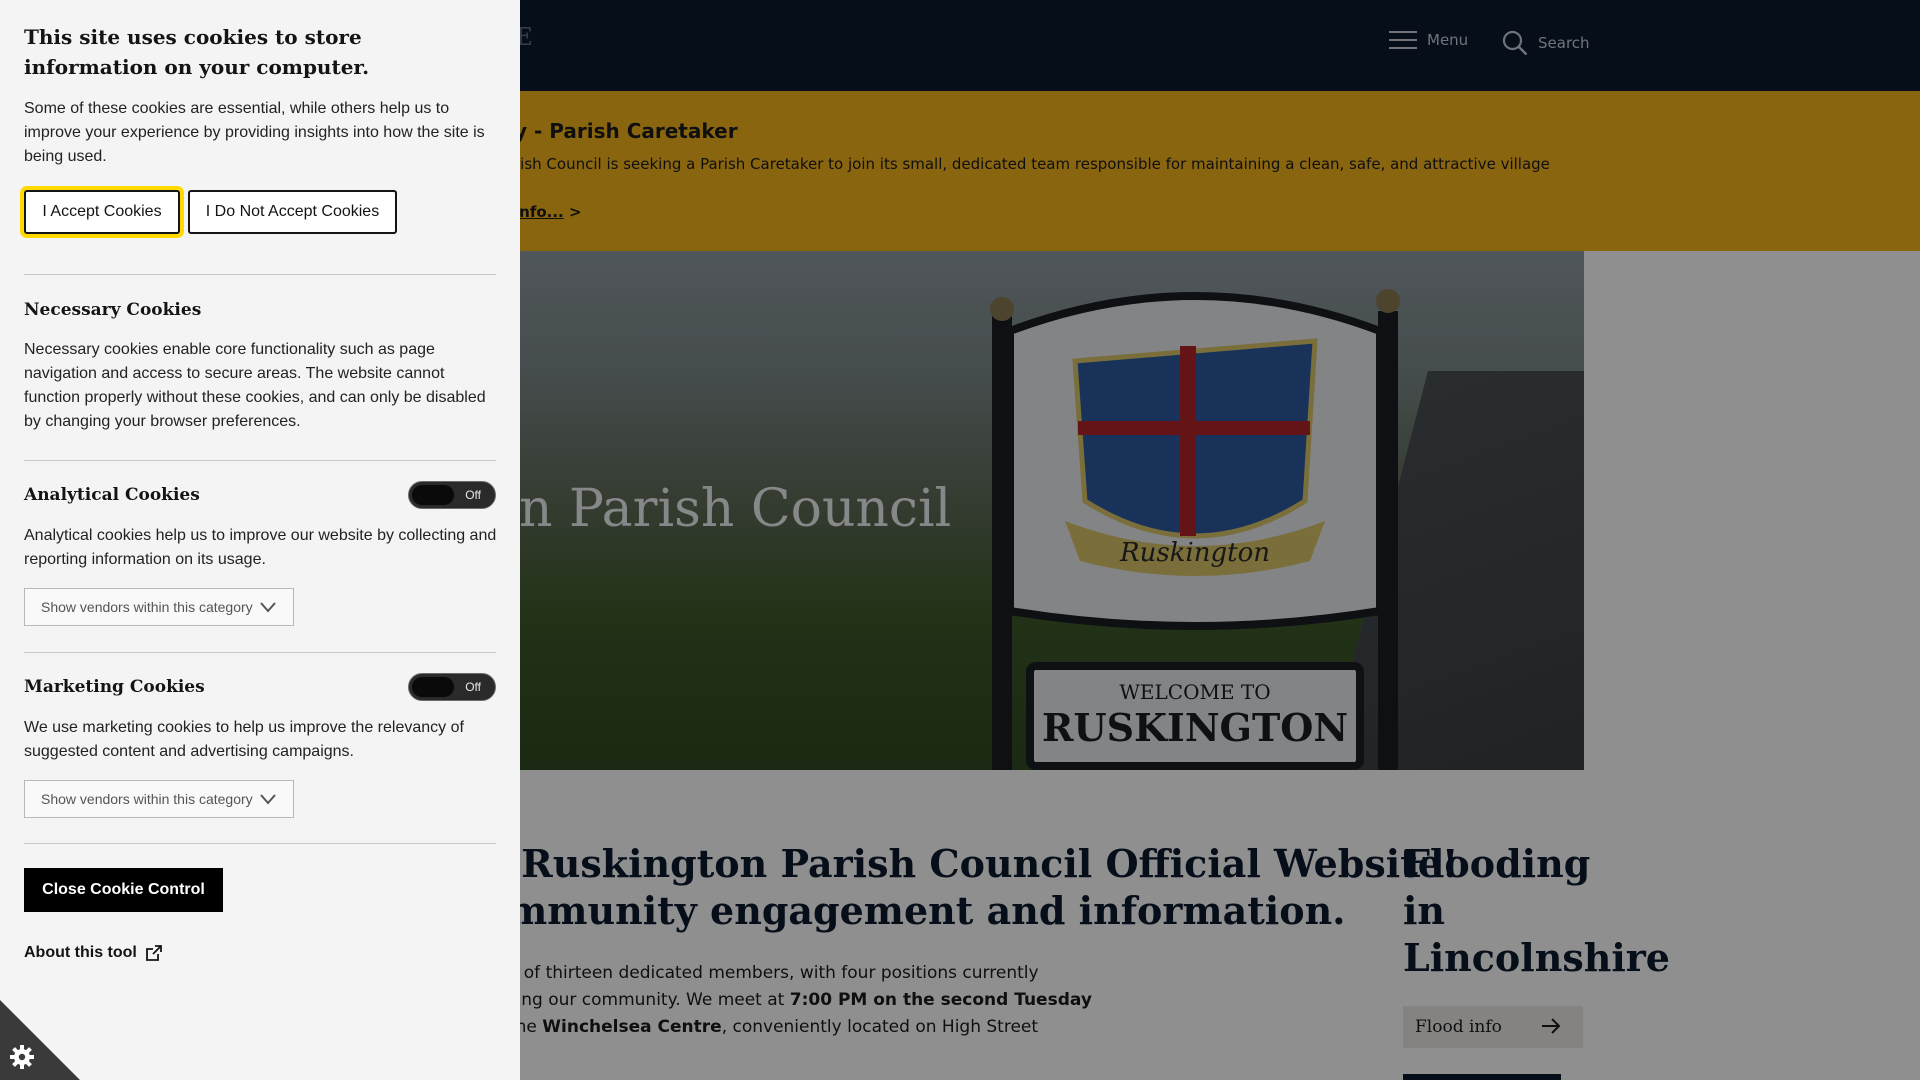 The image size is (1920, 1080). I want to click on marketing-vendors-dropdown: Show vendors within this category, so click(159, 799).